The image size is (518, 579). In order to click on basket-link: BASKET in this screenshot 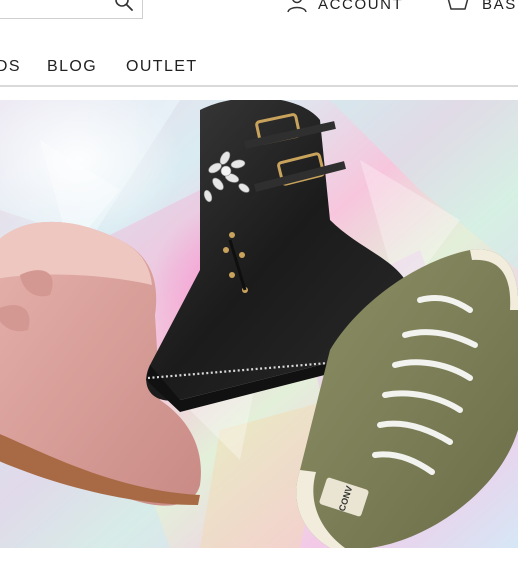, I will do `click(482, 7)`.